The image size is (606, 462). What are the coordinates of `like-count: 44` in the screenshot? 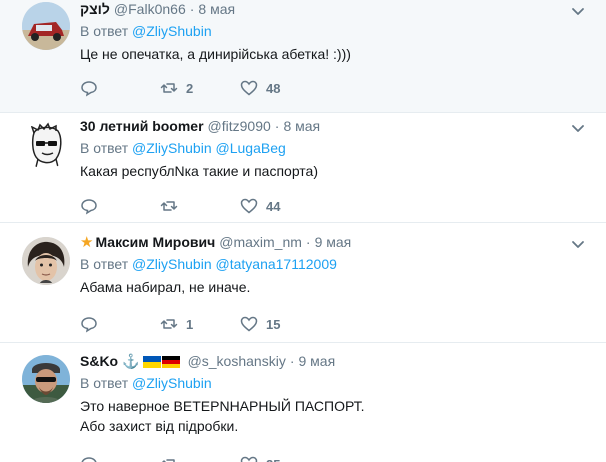 It's located at (273, 206).